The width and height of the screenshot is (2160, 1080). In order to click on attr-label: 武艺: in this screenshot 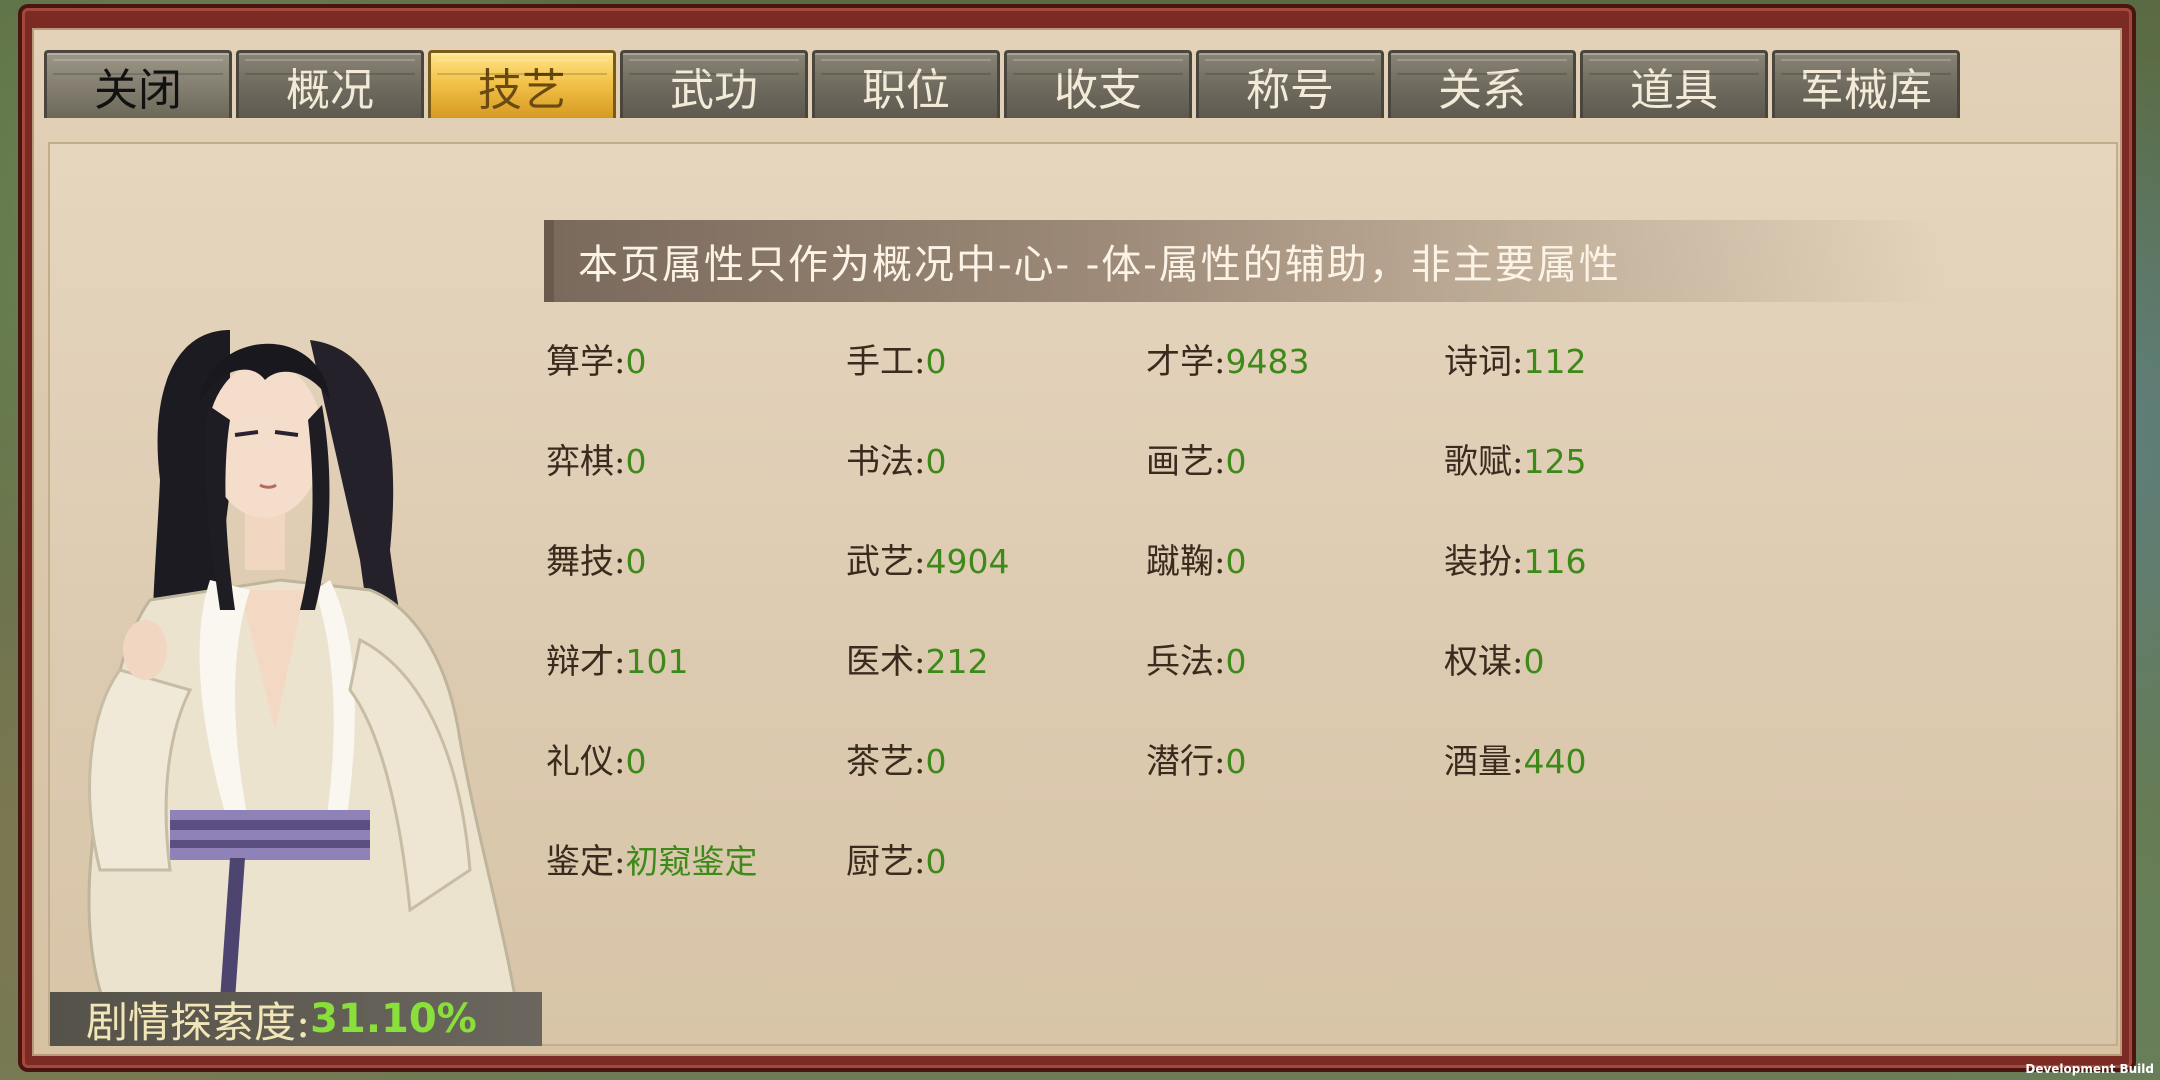, I will do `click(886, 562)`.